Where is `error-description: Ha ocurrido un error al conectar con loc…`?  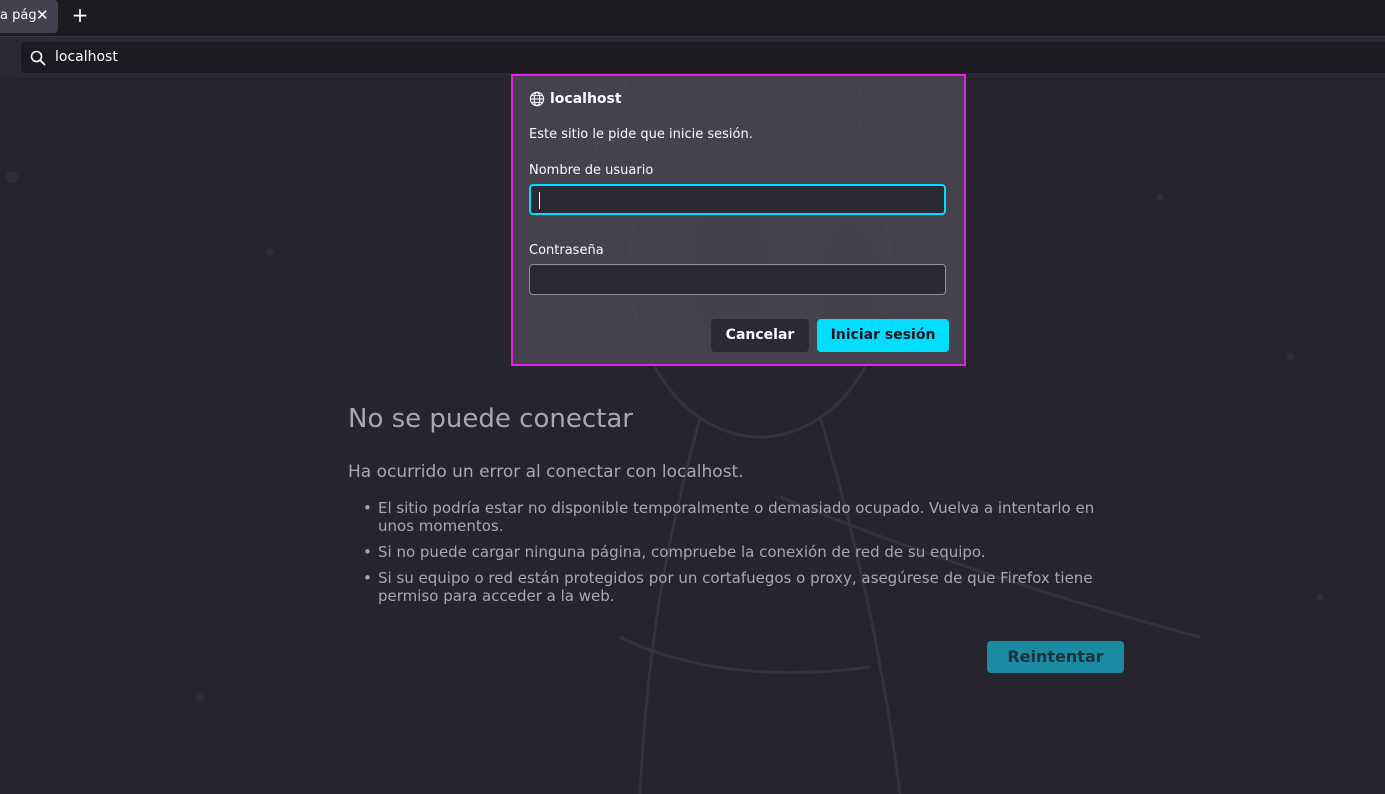 error-description: Ha ocurrido un error al conectar con loc… is located at coordinates (546, 472).